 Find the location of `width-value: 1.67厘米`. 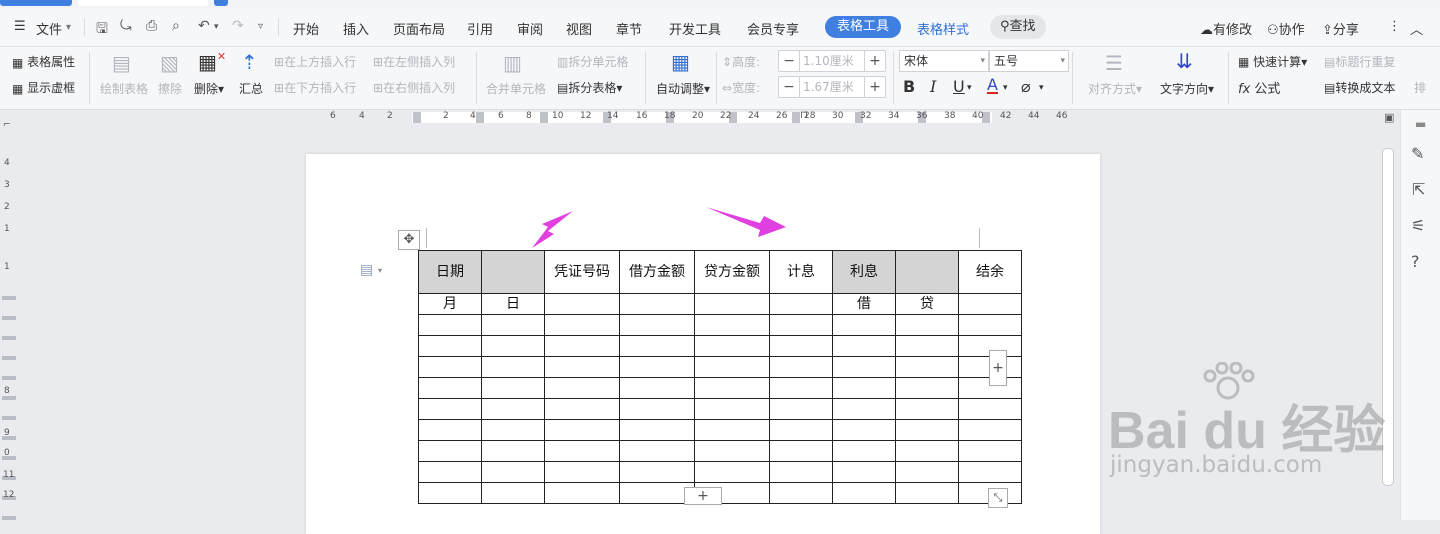

width-value: 1.67厘米 is located at coordinates (828, 87).